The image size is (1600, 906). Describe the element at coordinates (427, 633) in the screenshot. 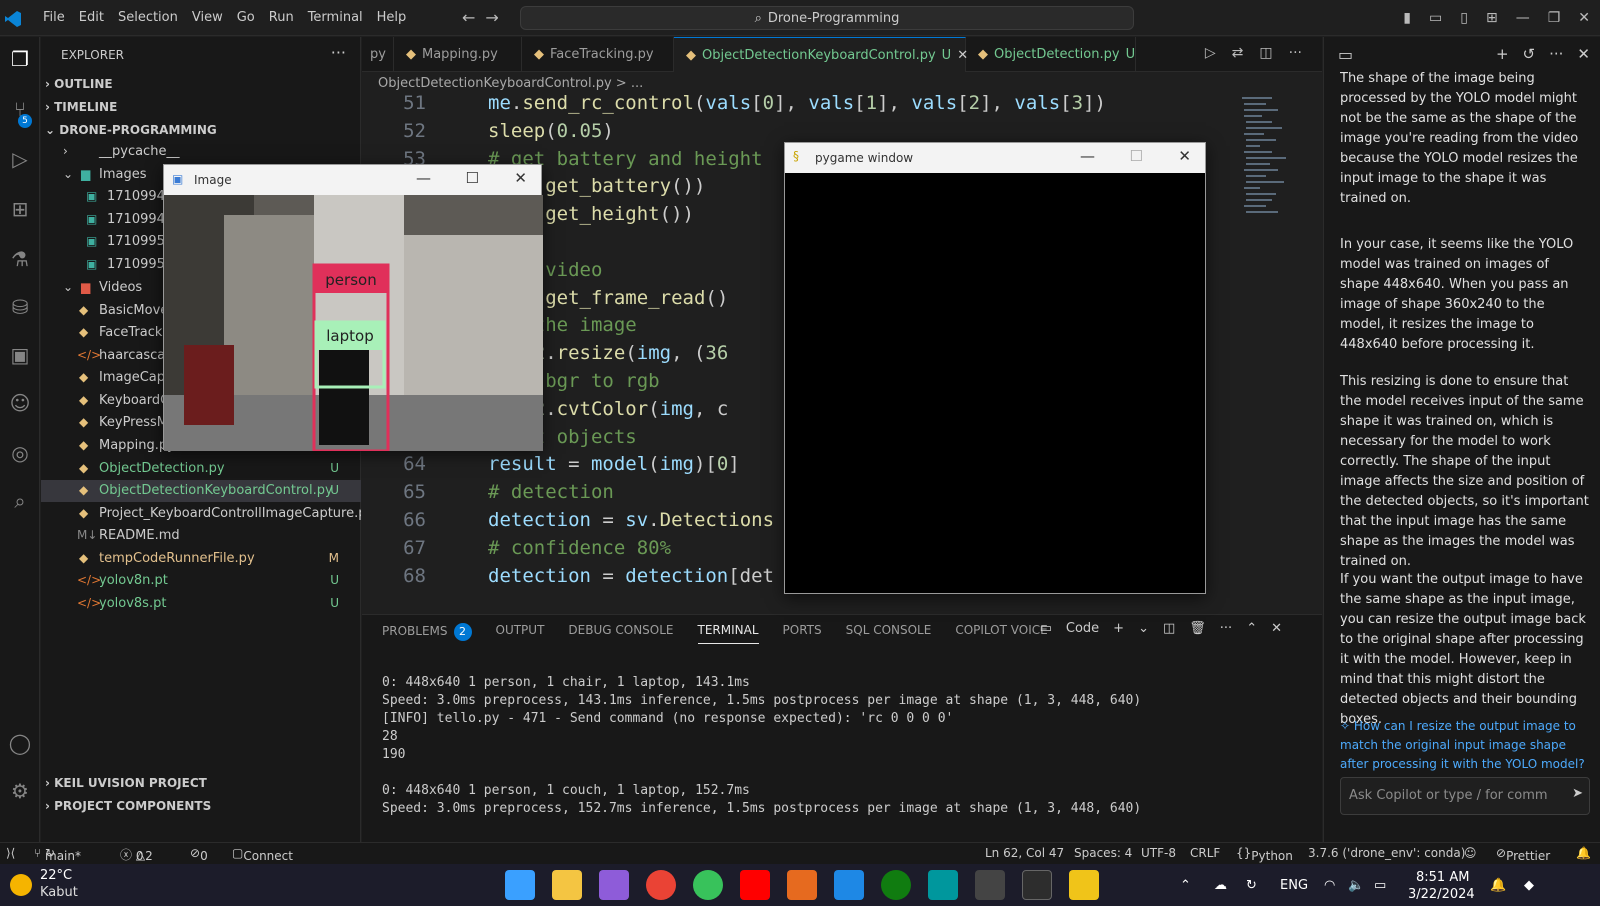

I see `tab-problems: PROBLEMS 2` at that location.